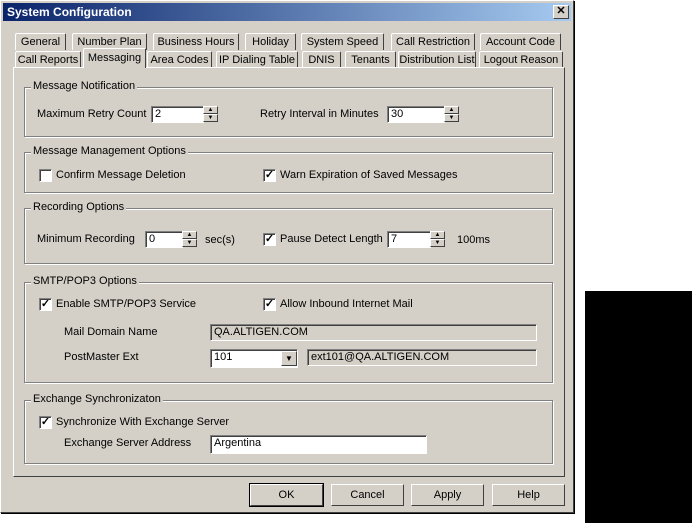 Image resolution: width=692 pixels, height=523 pixels. Describe the element at coordinates (370, 59) in the screenshot. I see `tab-tenants: Tenants` at that location.